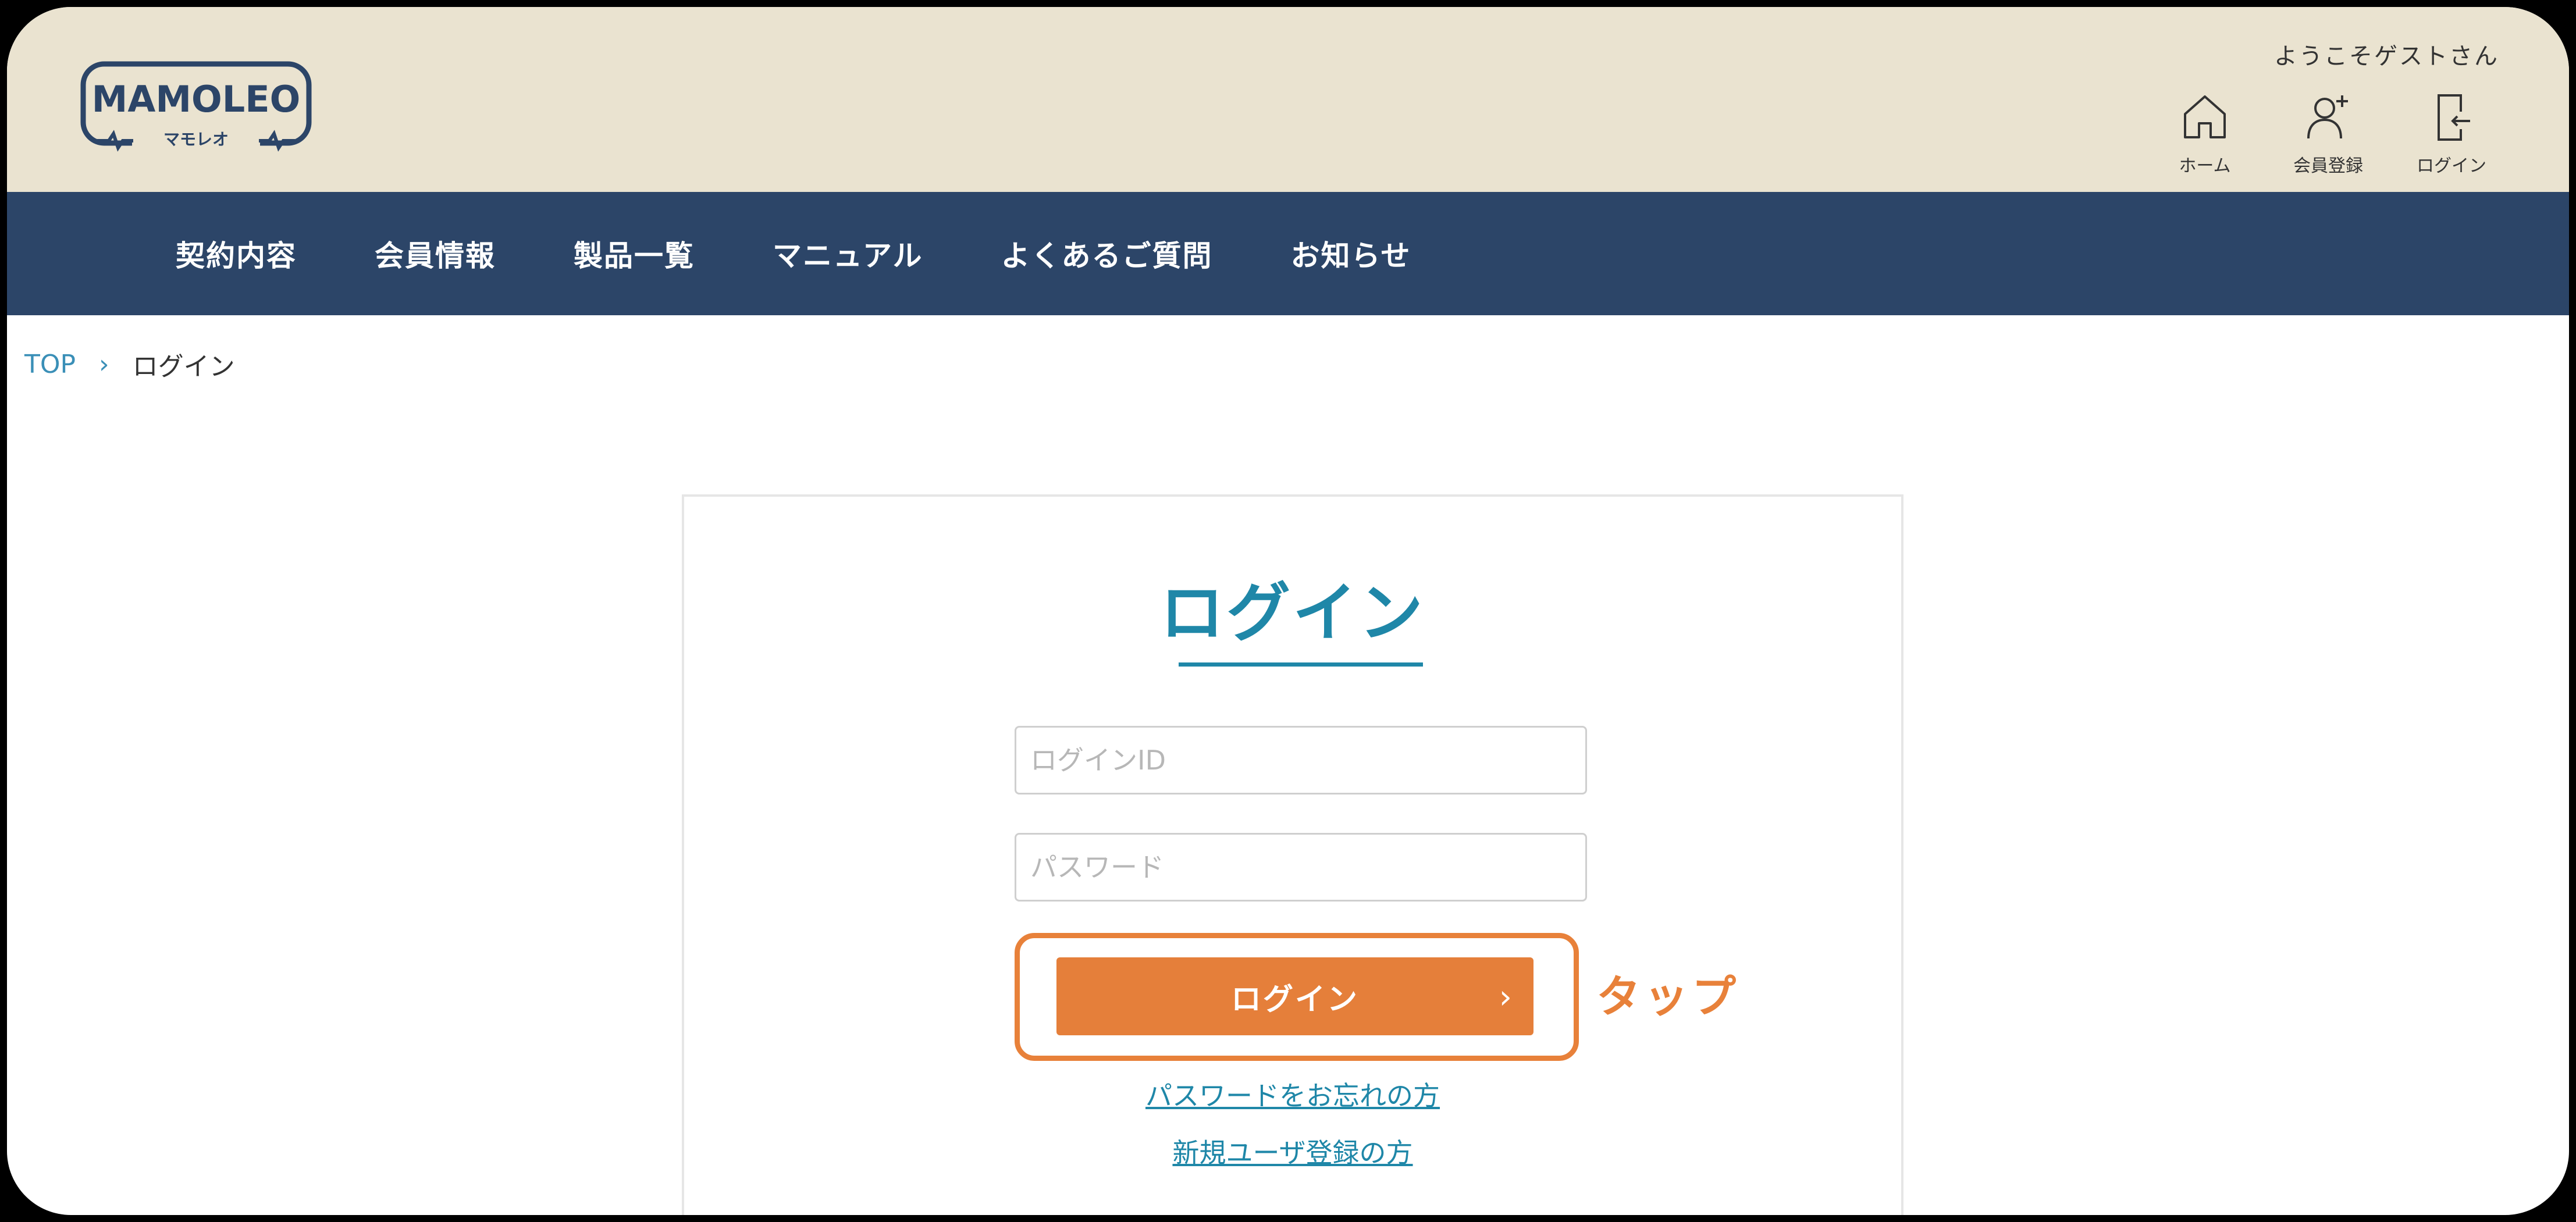  Describe the element at coordinates (848, 254) in the screenshot. I see `nav-item-manual: マニュアル` at that location.